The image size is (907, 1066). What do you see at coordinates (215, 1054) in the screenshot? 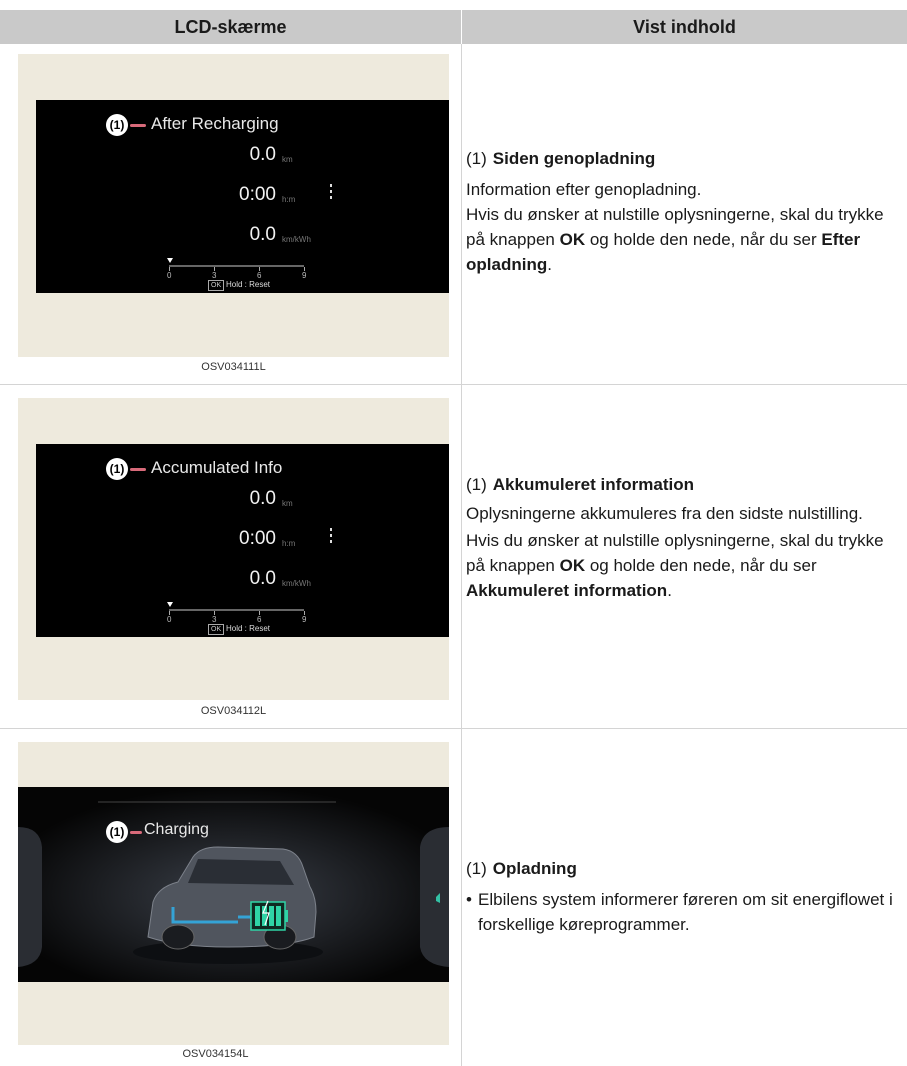
I see `image-code: OSV034154L` at bounding box center [215, 1054].